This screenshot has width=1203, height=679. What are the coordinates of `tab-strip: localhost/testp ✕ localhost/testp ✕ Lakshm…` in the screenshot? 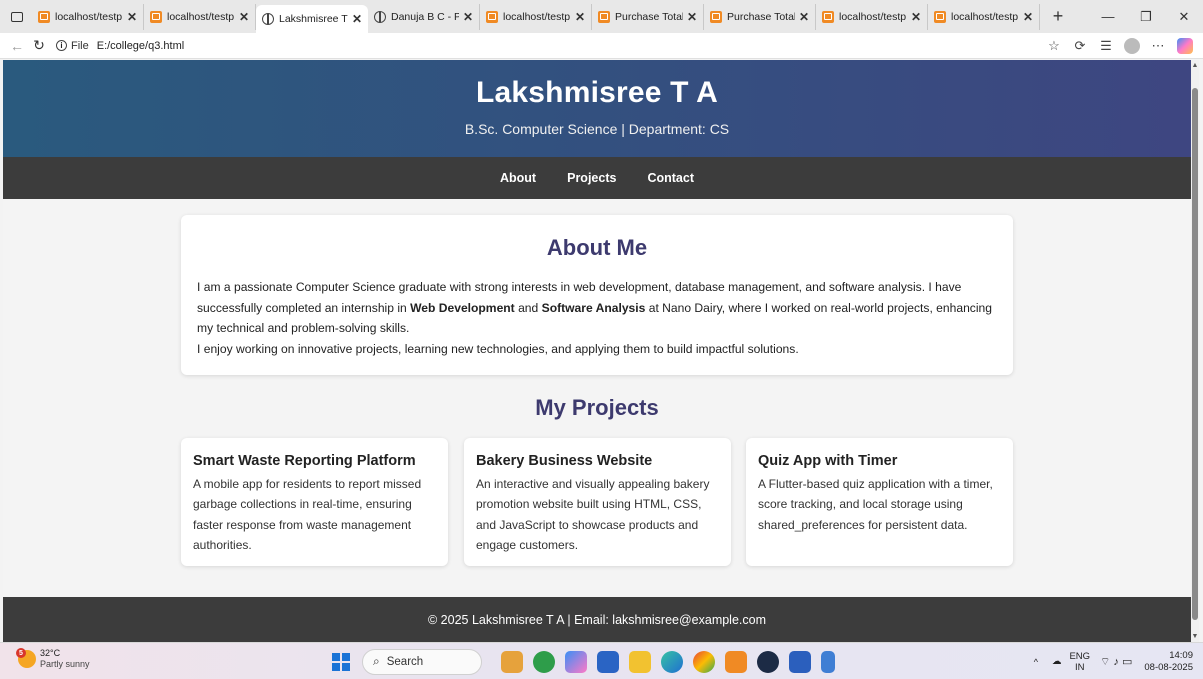 It's located at (601, 16).